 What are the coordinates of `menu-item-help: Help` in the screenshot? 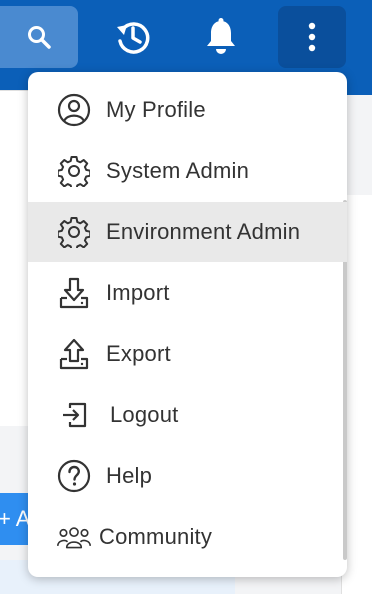 It's located at (187, 476).